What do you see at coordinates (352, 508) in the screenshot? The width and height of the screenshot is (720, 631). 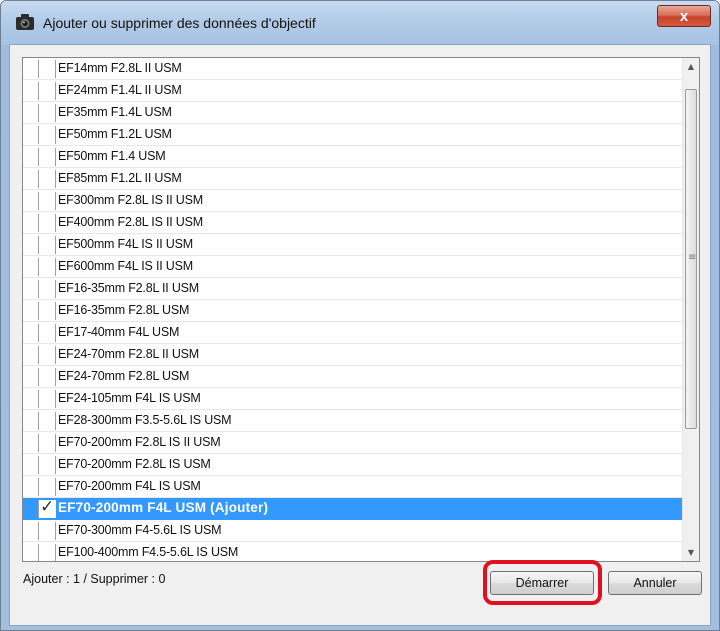 I see `list-item: ✓ EF70-200mm F4L USM (Ajouter)` at bounding box center [352, 508].